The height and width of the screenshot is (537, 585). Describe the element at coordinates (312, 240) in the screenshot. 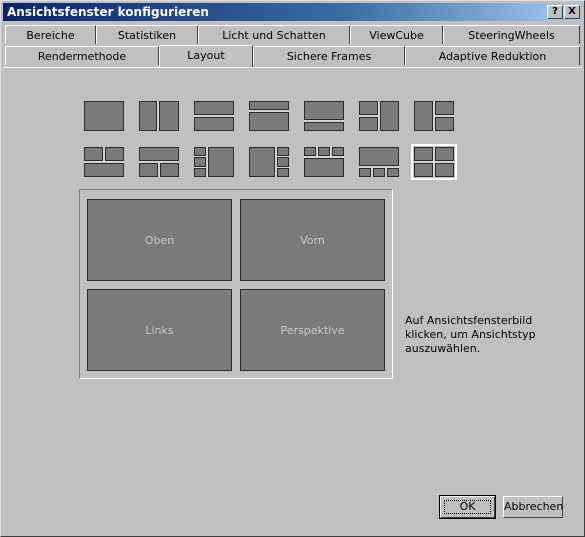

I see `viewport-vorn: Vorn` at that location.